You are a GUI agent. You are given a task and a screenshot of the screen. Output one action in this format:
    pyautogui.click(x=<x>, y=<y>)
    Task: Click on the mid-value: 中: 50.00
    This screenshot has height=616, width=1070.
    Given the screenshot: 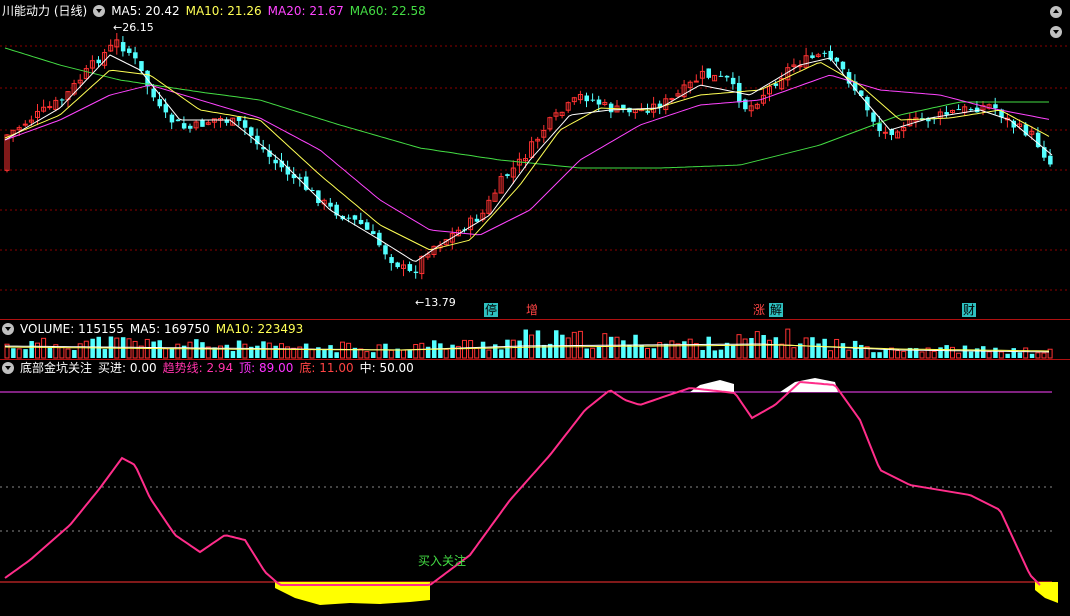 What is the action you would take?
    pyautogui.click(x=386, y=368)
    